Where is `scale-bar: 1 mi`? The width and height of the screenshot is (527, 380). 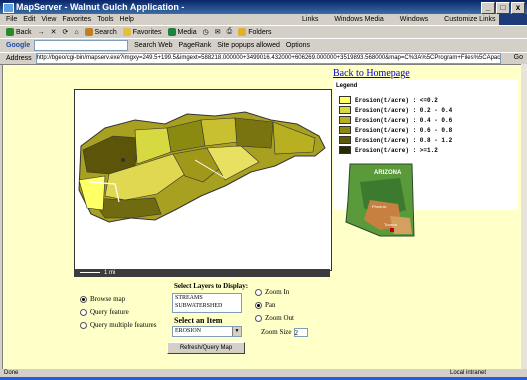 scale-bar: 1 mi is located at coordinates (202, 273).